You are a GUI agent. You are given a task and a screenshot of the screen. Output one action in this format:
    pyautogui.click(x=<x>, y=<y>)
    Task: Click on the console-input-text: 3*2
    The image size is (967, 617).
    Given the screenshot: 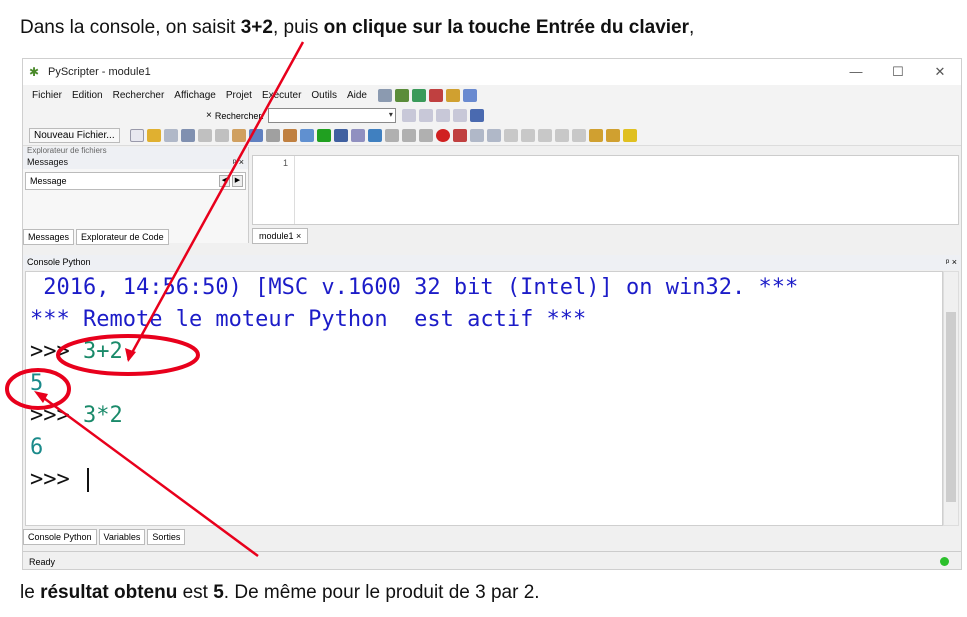 What is the action you would take?
    pyautogui.click(x=102, y=415)
    